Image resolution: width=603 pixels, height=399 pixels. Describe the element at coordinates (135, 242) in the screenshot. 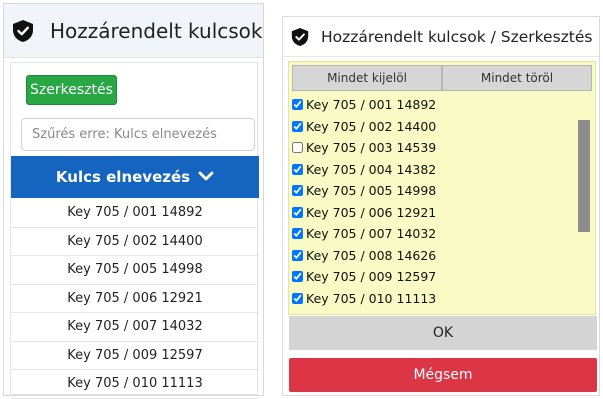

I see `list-item: Key 705 / 002 14400` at that location.